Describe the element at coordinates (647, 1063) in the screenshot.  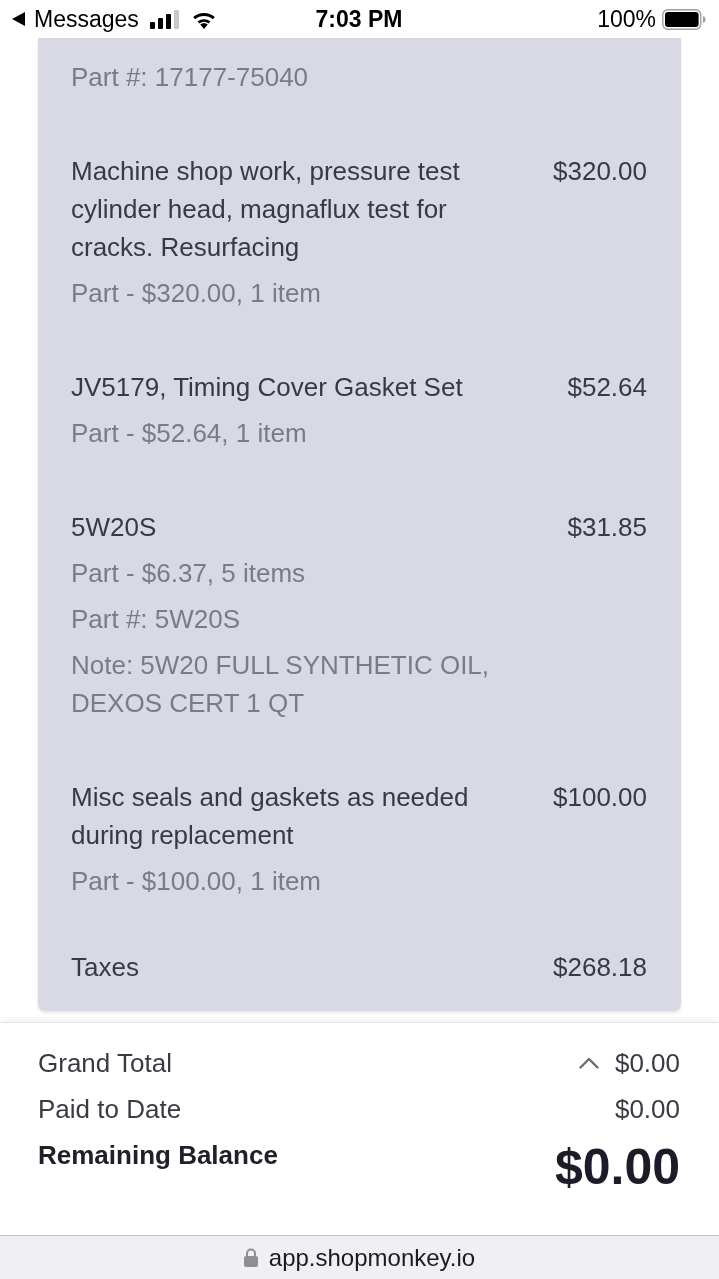
I see `grand-total-amount: $0.00` at that location.